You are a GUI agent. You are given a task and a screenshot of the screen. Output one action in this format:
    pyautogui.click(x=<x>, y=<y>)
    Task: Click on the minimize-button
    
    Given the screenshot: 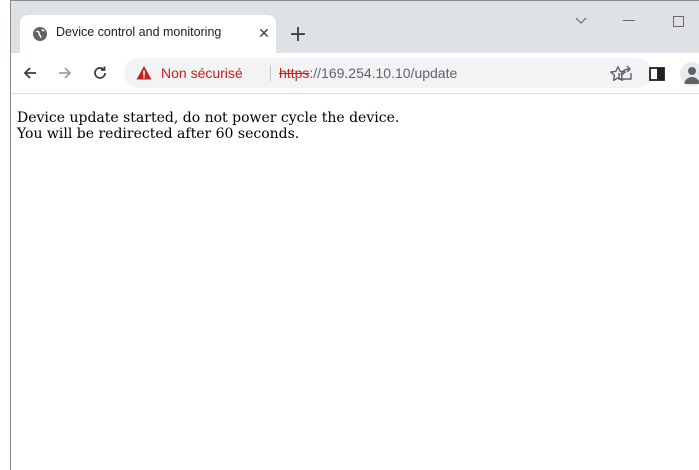 What is the action you would take?
    pyautogui.click(x=629, y=21)
    